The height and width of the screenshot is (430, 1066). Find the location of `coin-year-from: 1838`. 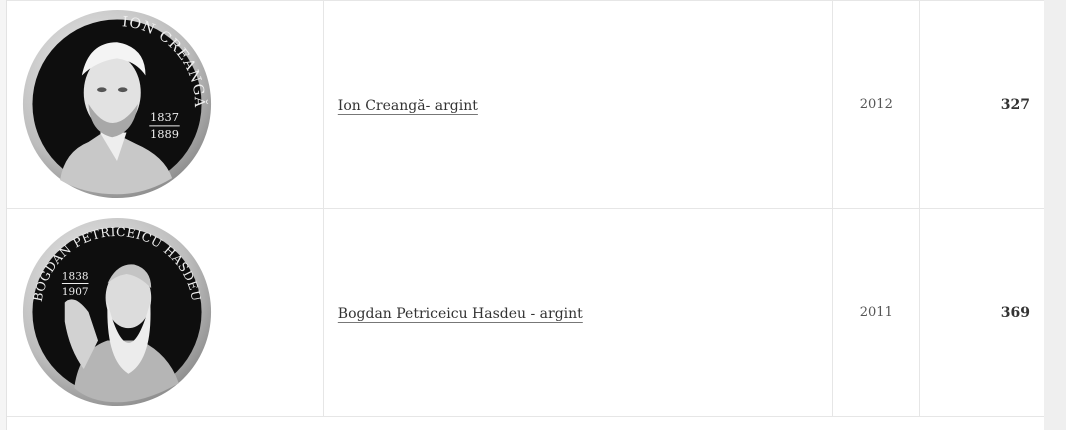

coin-year-from: 1838 is located at coordinates (75, 277).